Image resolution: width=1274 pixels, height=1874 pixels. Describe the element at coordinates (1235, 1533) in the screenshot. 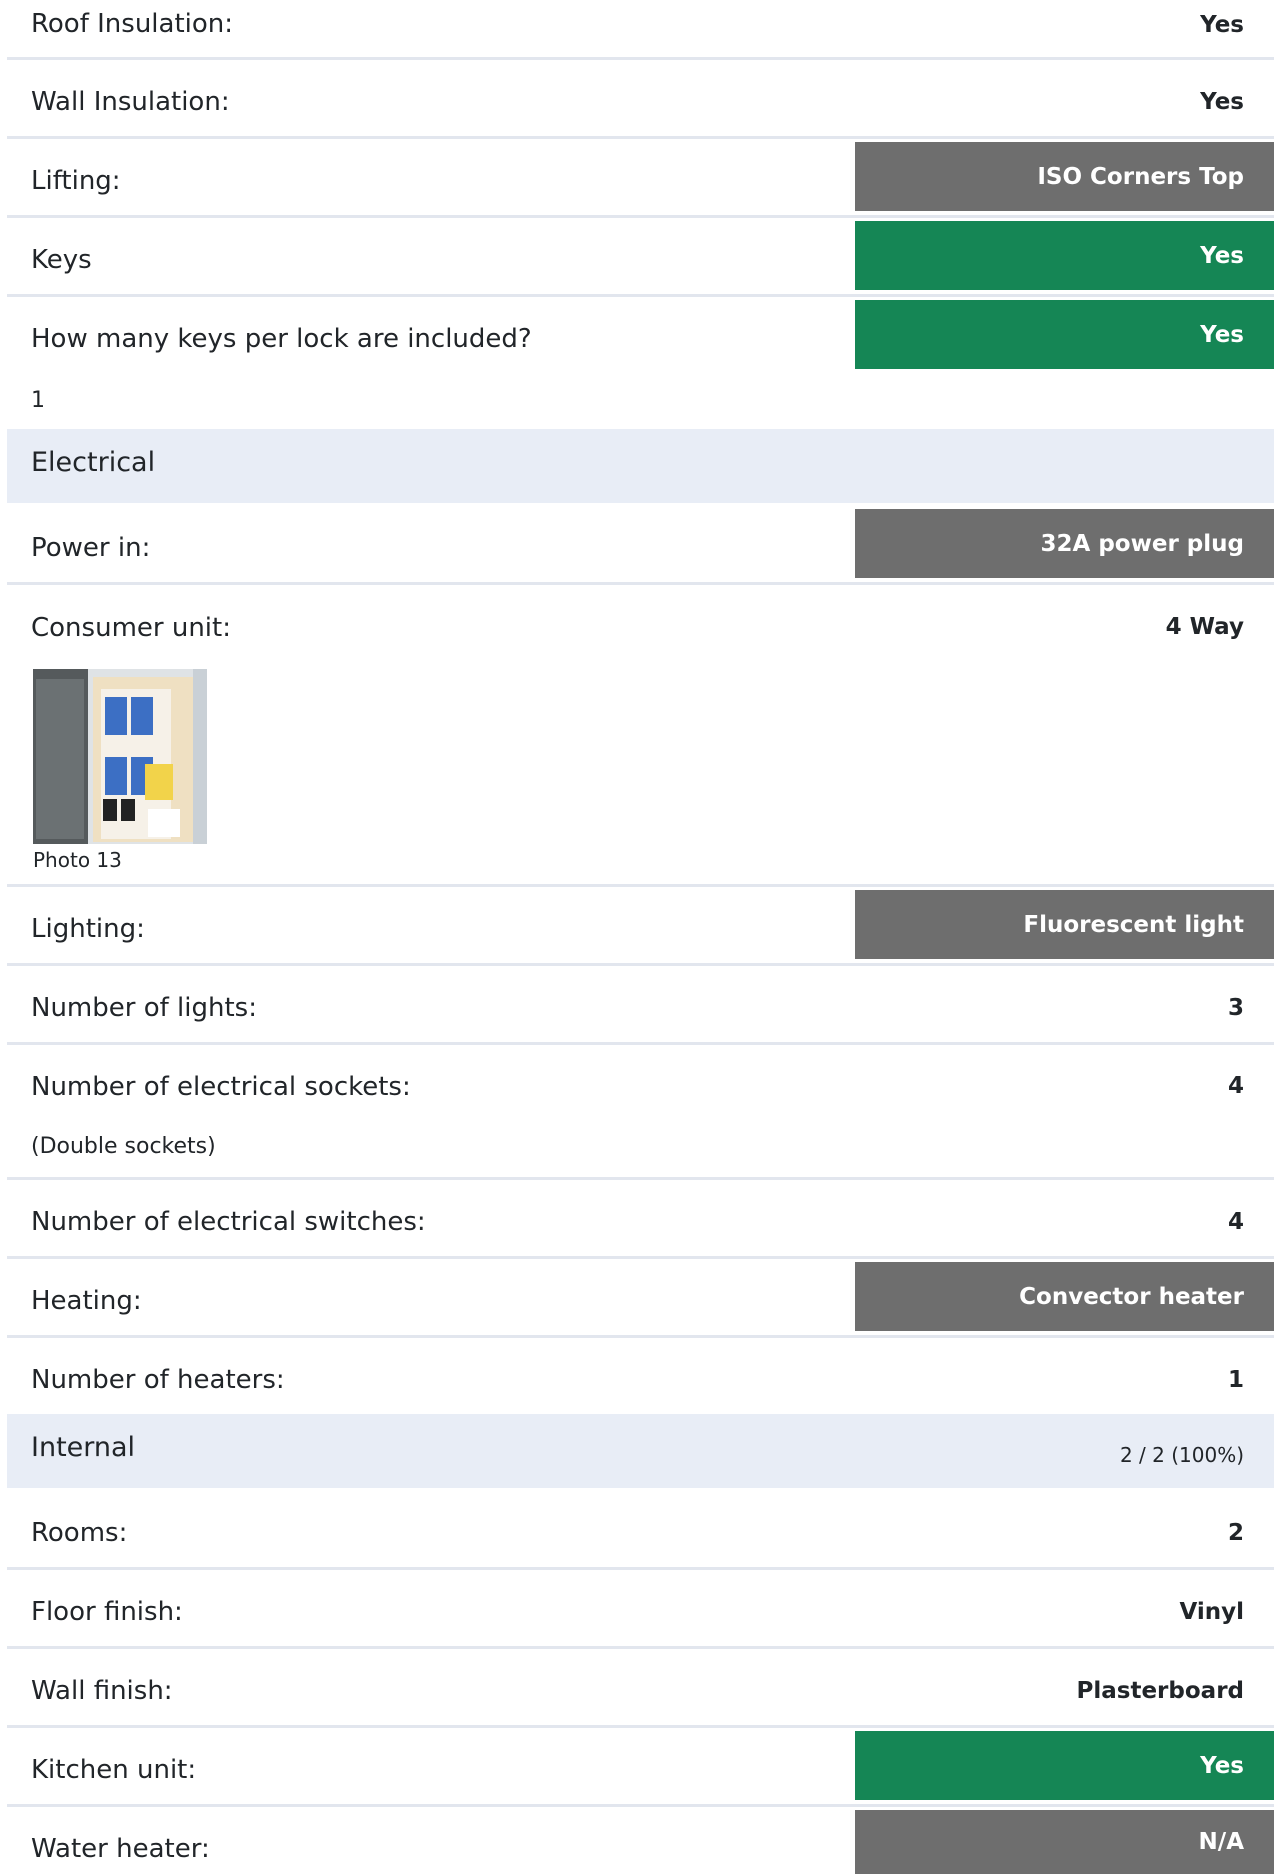

I see `rooms-value: 2` at that location.